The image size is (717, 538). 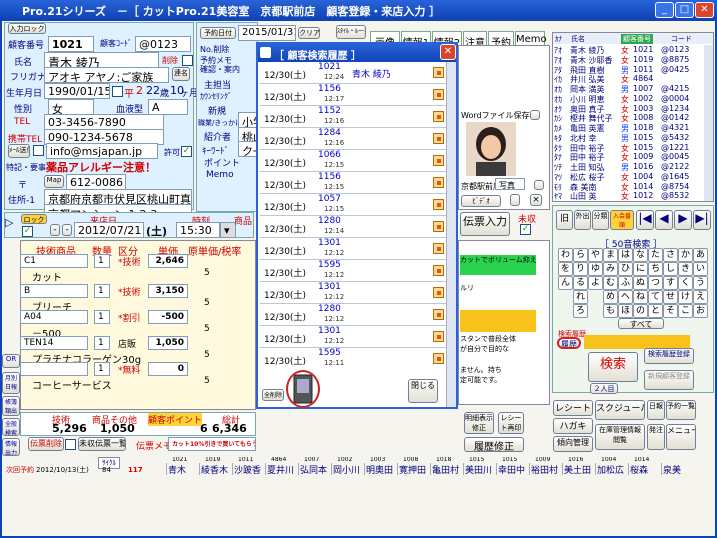 I want to click on receipt-reprint-button: レシート再印刷, so click(x=511, y=423).